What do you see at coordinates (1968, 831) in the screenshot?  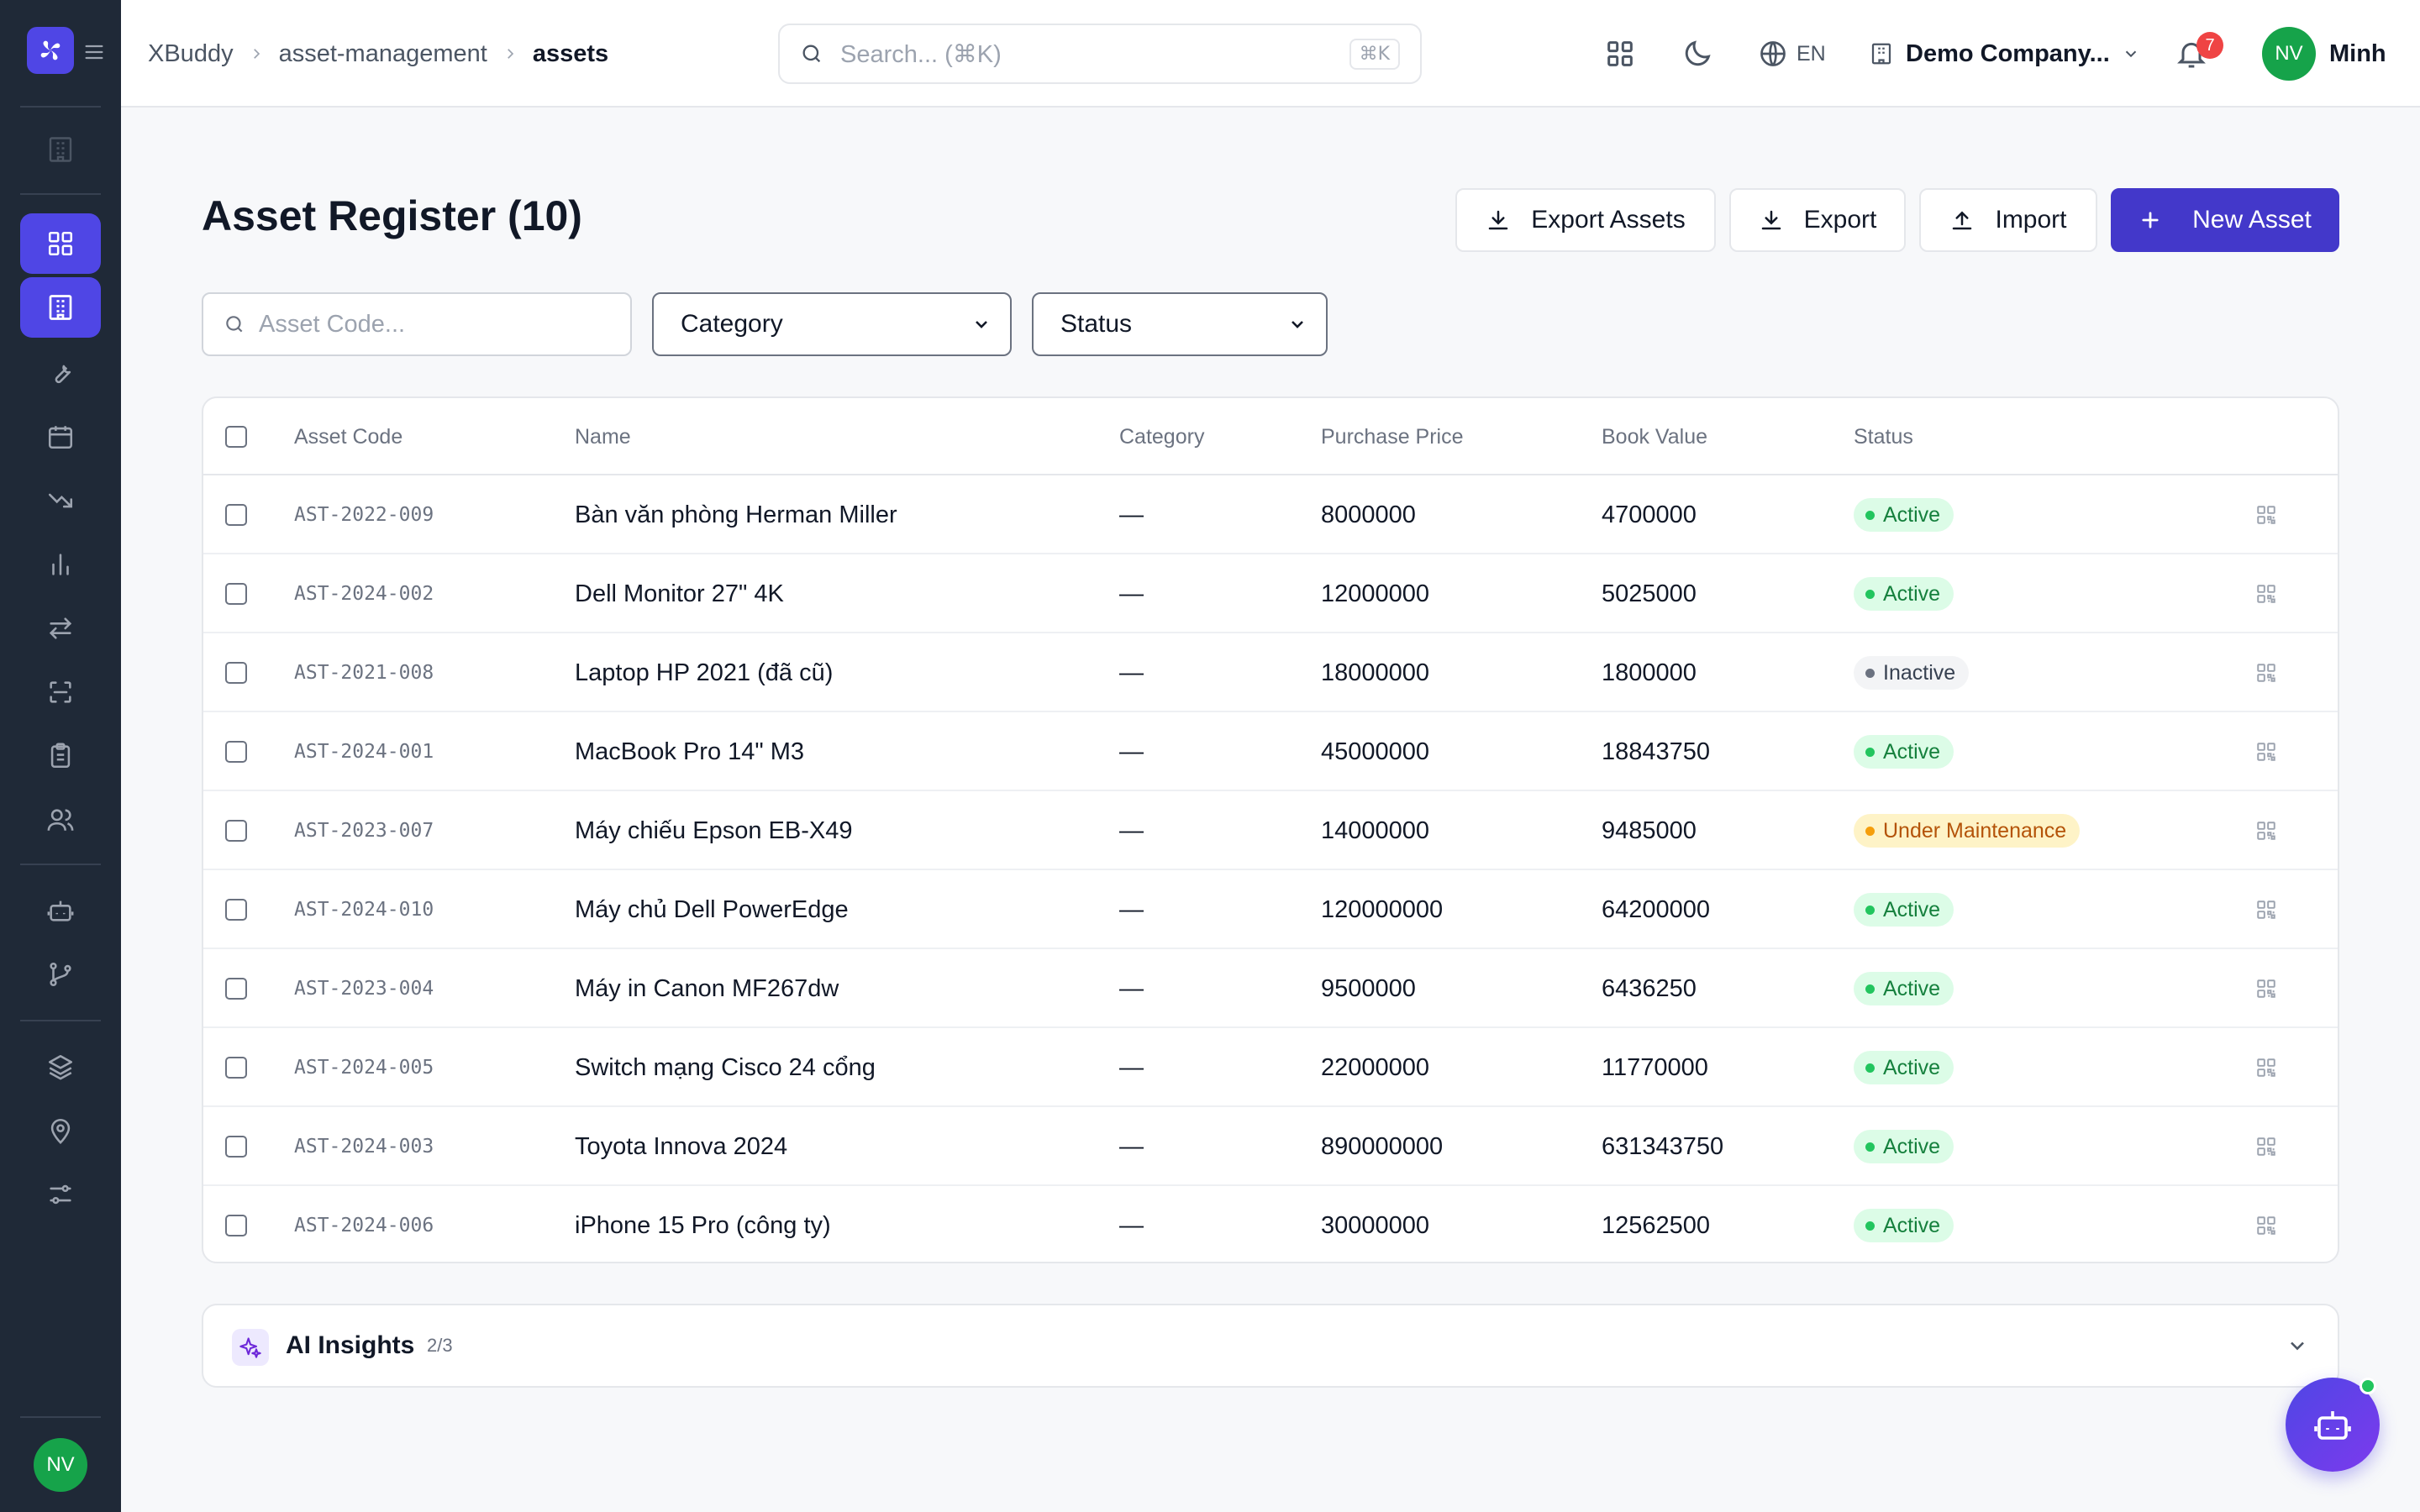 I see `status-badge: Under Maintenance` at bounding box center [1968, 831].